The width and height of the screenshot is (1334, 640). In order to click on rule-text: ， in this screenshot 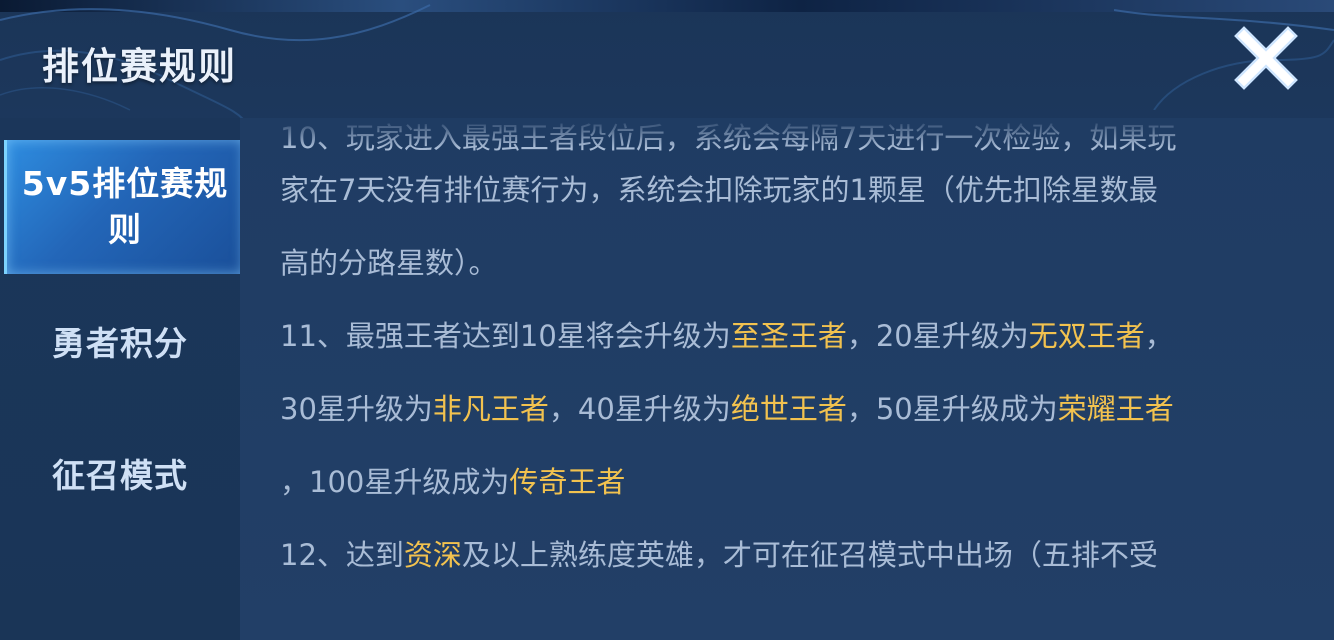, I will do `click(1159, 336)`.